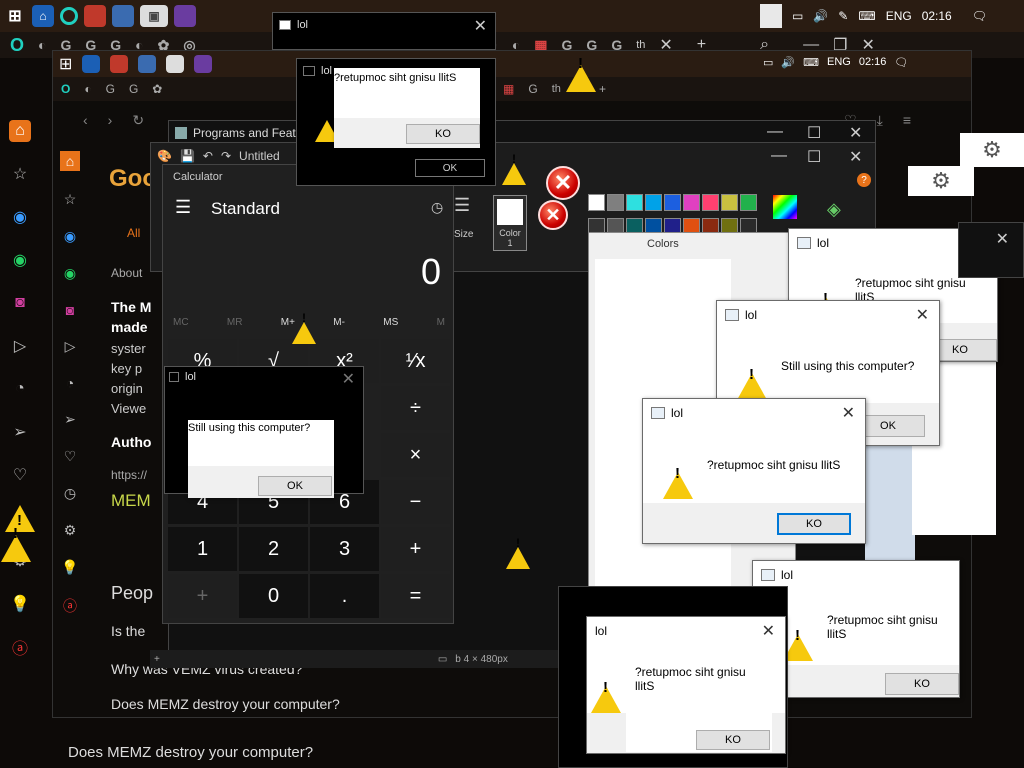 The height and width of the screenshot is (768, 1024). I want to click on inner-heart-icon: ♡, so click(70, 456).